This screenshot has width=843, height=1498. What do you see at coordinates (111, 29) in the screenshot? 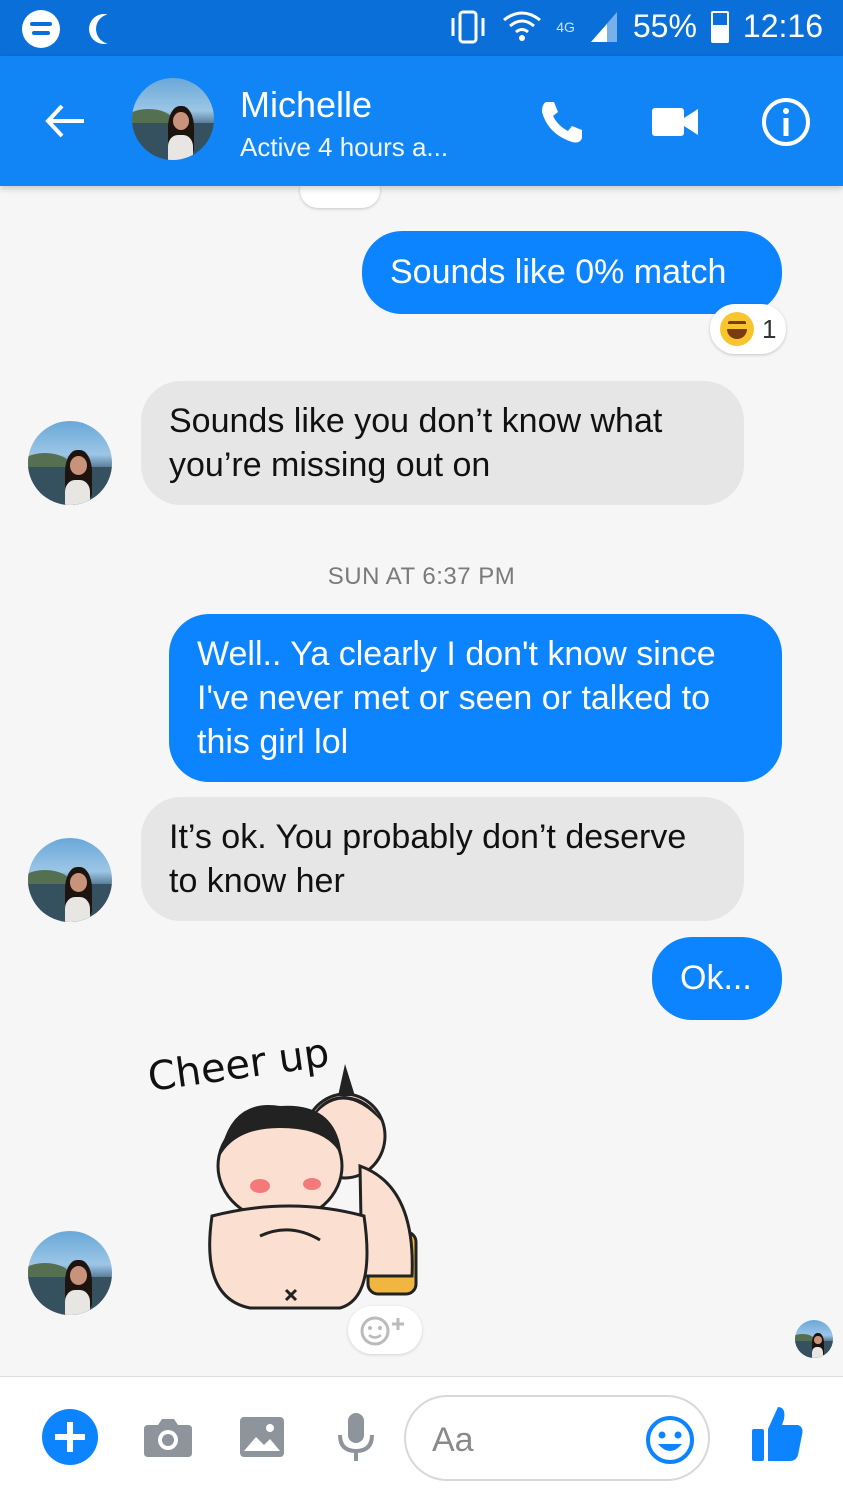
I see `moon-icon` at bounding box center [111, 29].